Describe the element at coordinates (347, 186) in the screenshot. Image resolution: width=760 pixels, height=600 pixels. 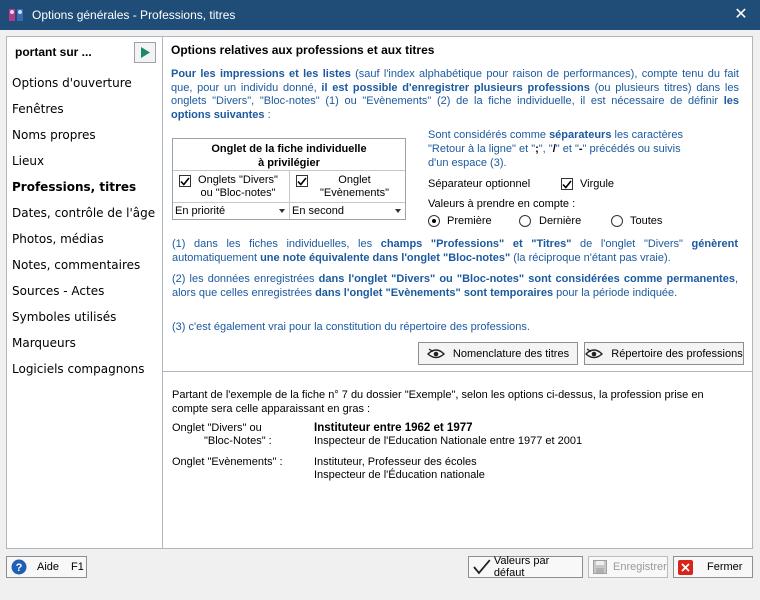
I see `onglet-evenements-cell: Onglet "Evènements"` at that location.